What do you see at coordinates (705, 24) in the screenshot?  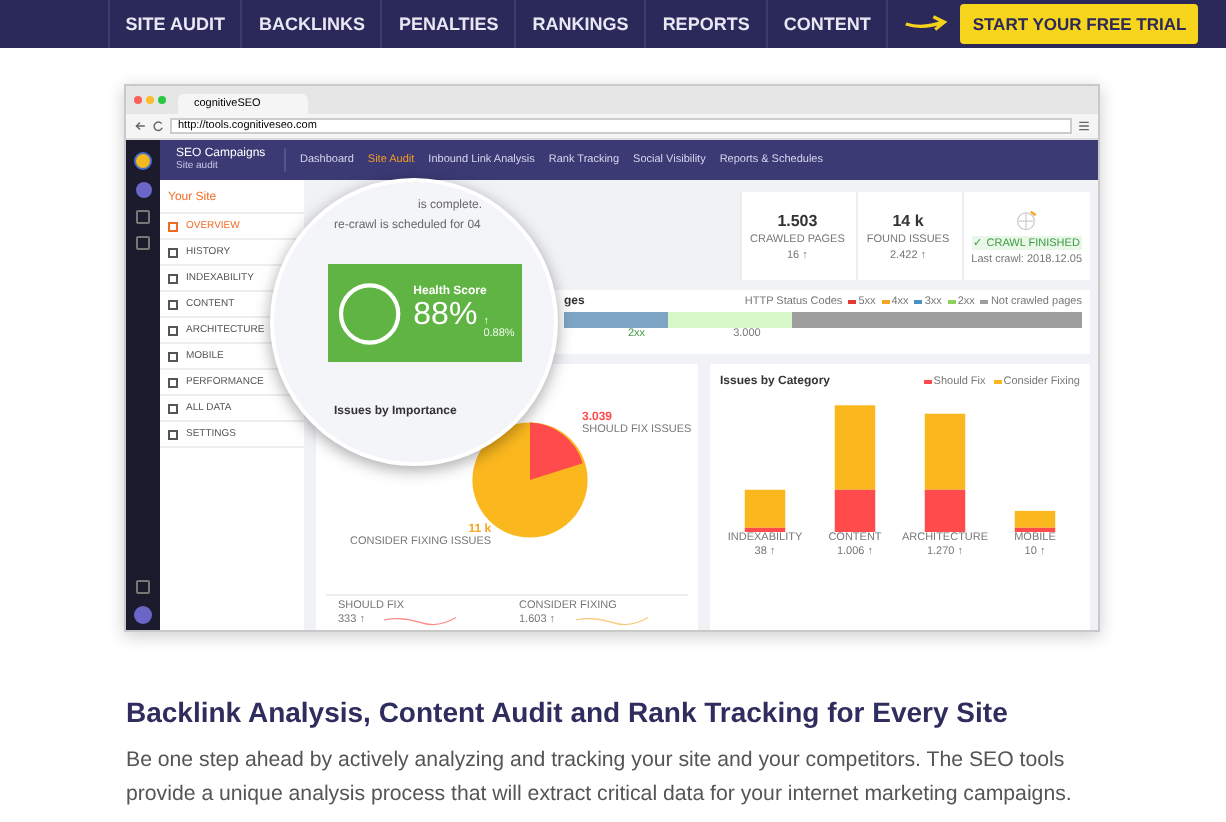 I see `nav-link: REPORTS` at bounding box center [705, 24].